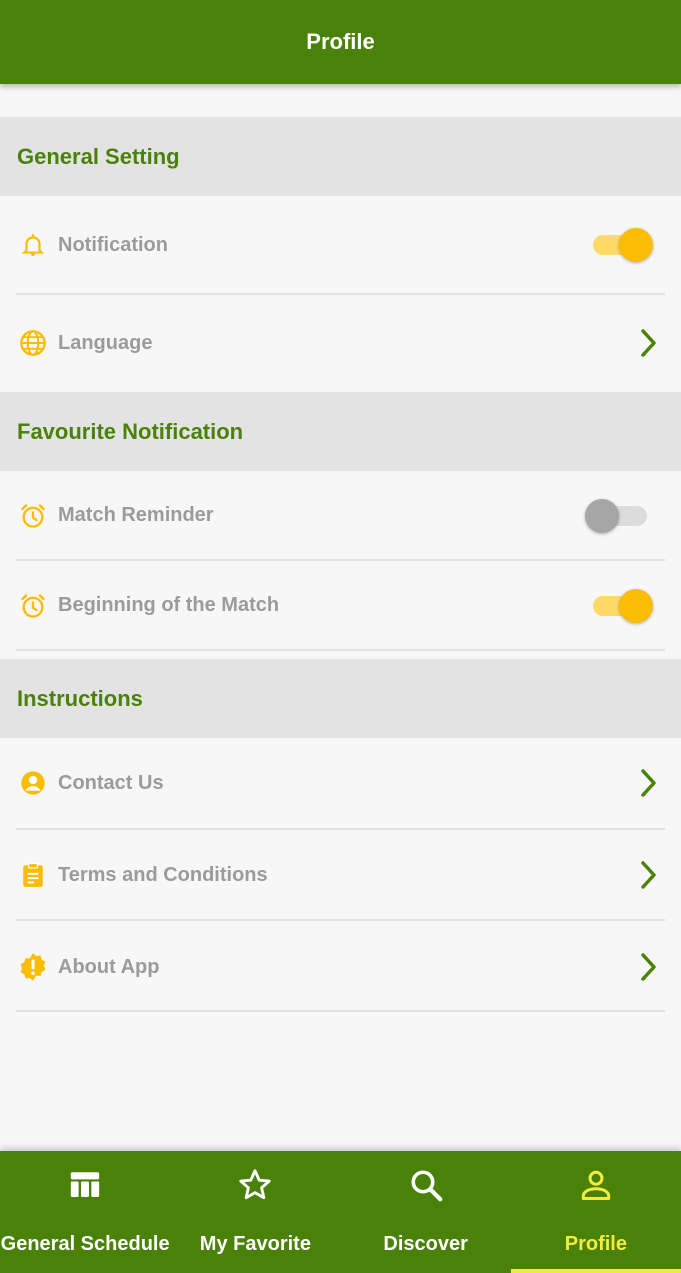  What do you see at coordinates (136, 515) in the screenshot?
I see `row-label: Match Reminder` at bounding box center [136, 515].